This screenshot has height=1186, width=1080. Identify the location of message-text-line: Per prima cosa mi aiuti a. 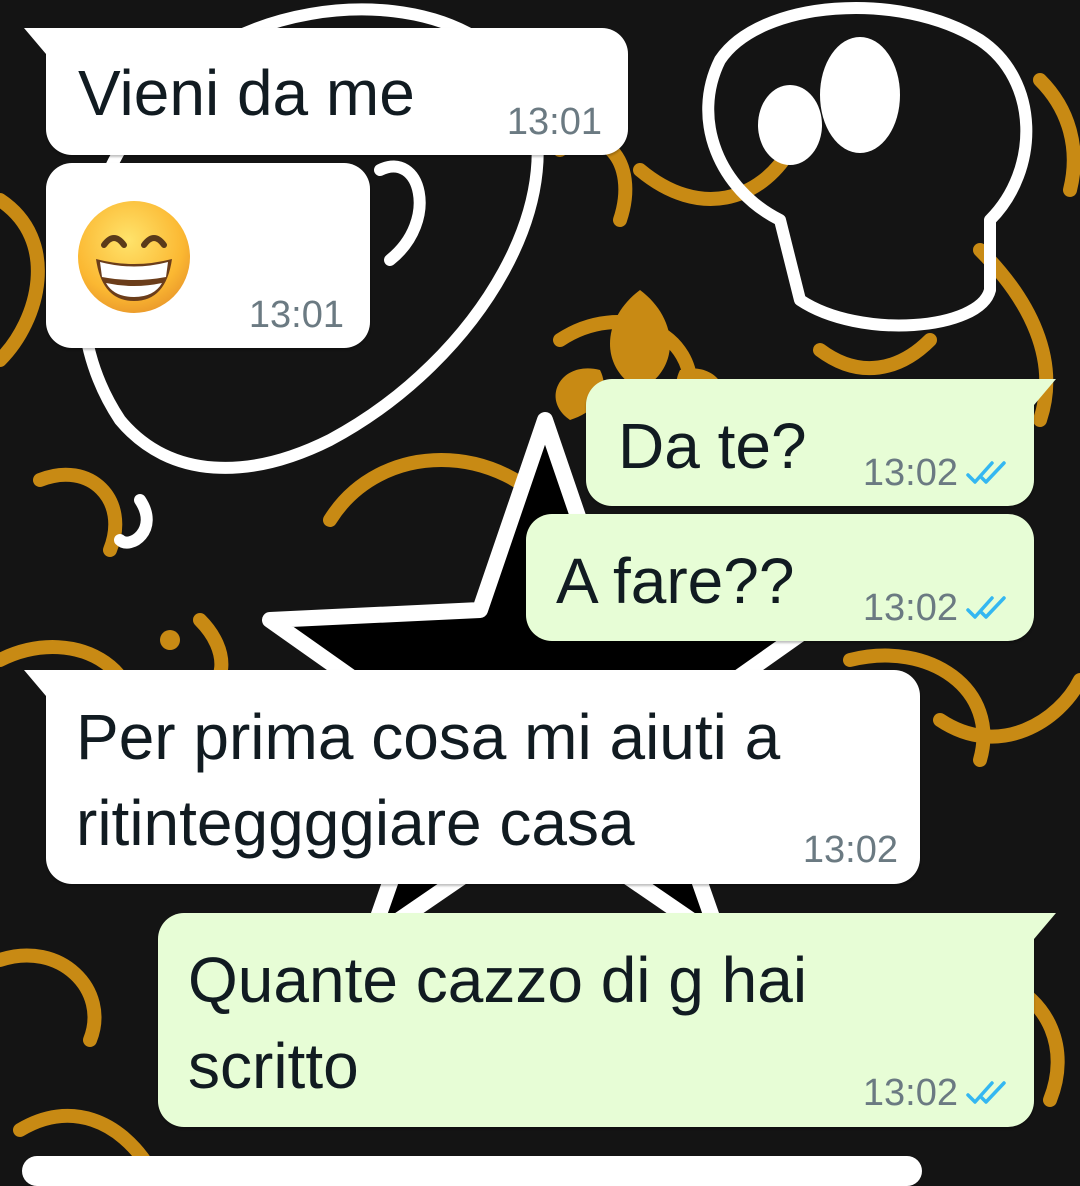
(428, 737).